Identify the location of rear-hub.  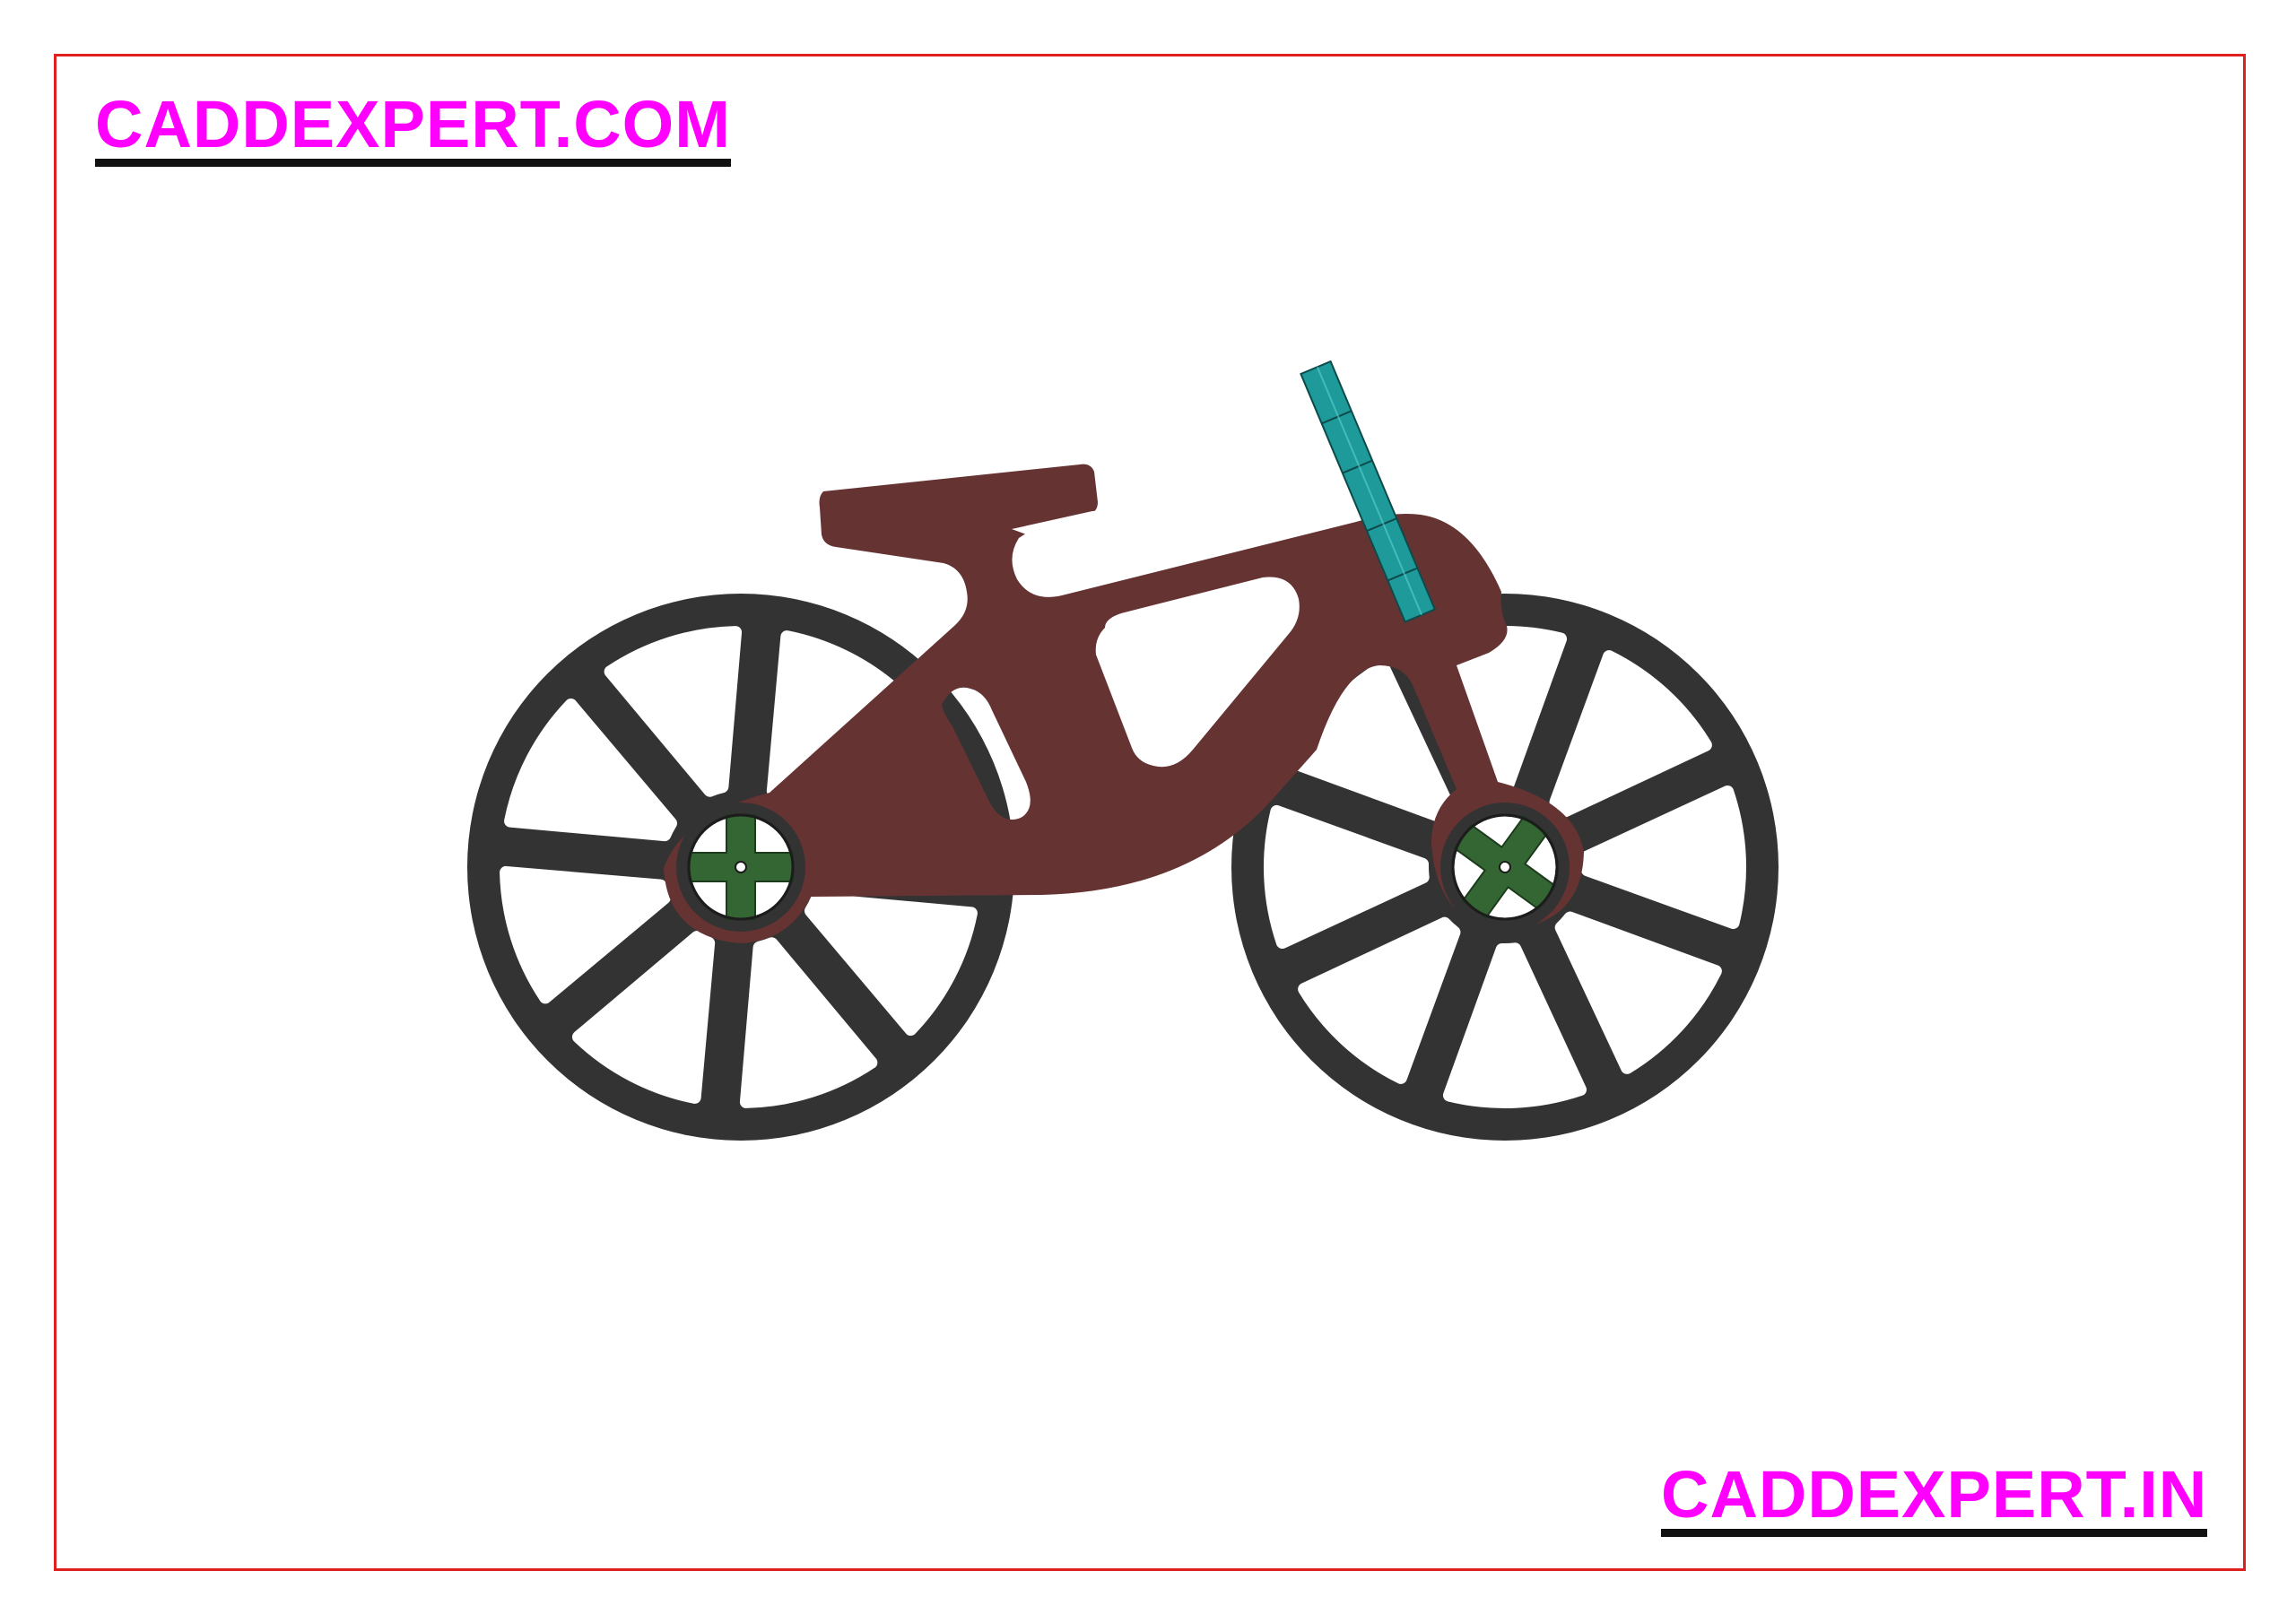
(741, 867).